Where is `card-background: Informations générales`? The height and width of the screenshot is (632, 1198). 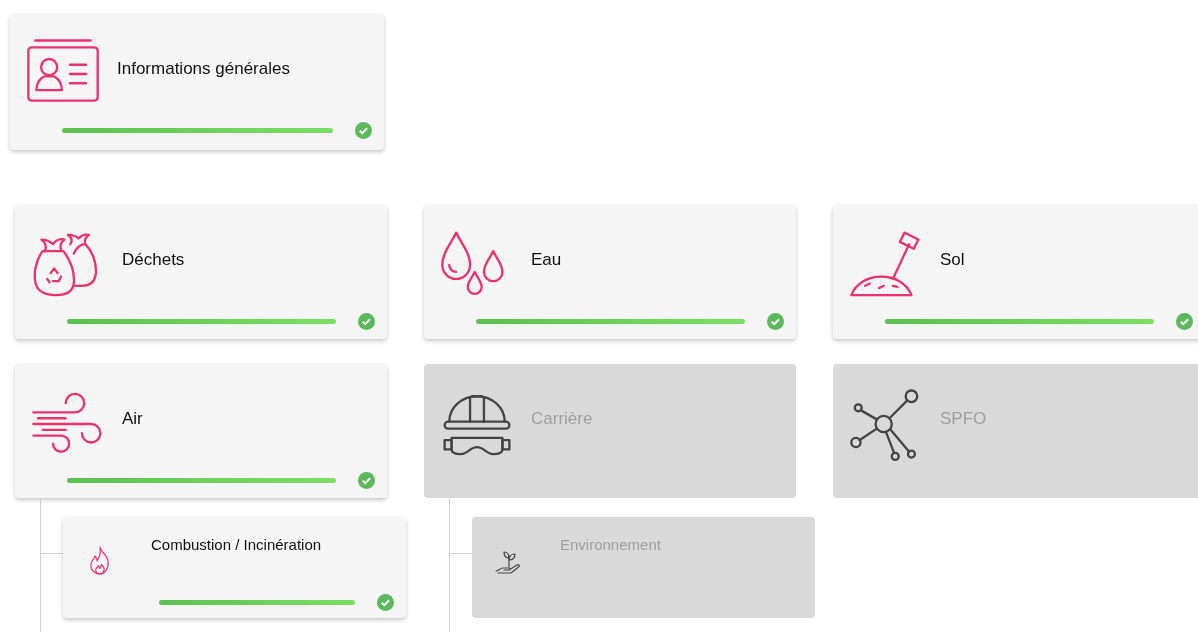 card-background: Informations générales is located at coordinates (197, 82).